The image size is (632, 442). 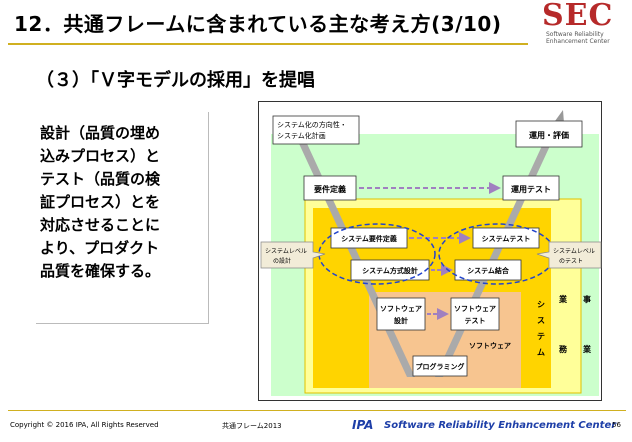 What do you see at coordinates (100, 156) in the screenshot?
I see `body-line: 込みプロセス）と` at bounding box center [100, 156].